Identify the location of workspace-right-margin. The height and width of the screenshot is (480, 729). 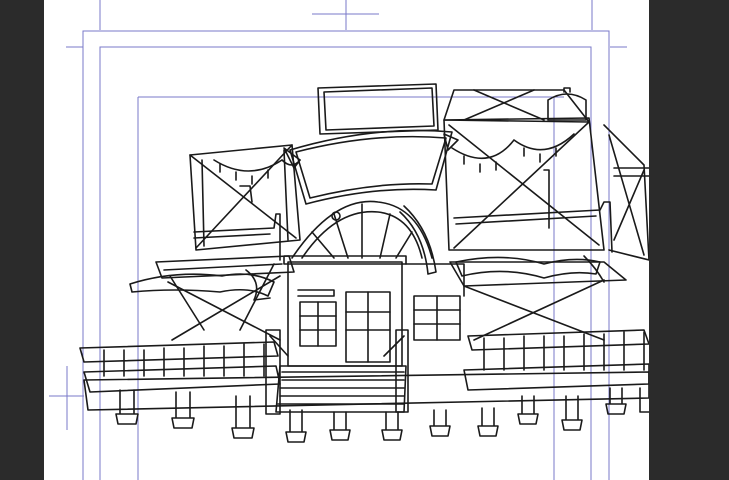
(689, 240).